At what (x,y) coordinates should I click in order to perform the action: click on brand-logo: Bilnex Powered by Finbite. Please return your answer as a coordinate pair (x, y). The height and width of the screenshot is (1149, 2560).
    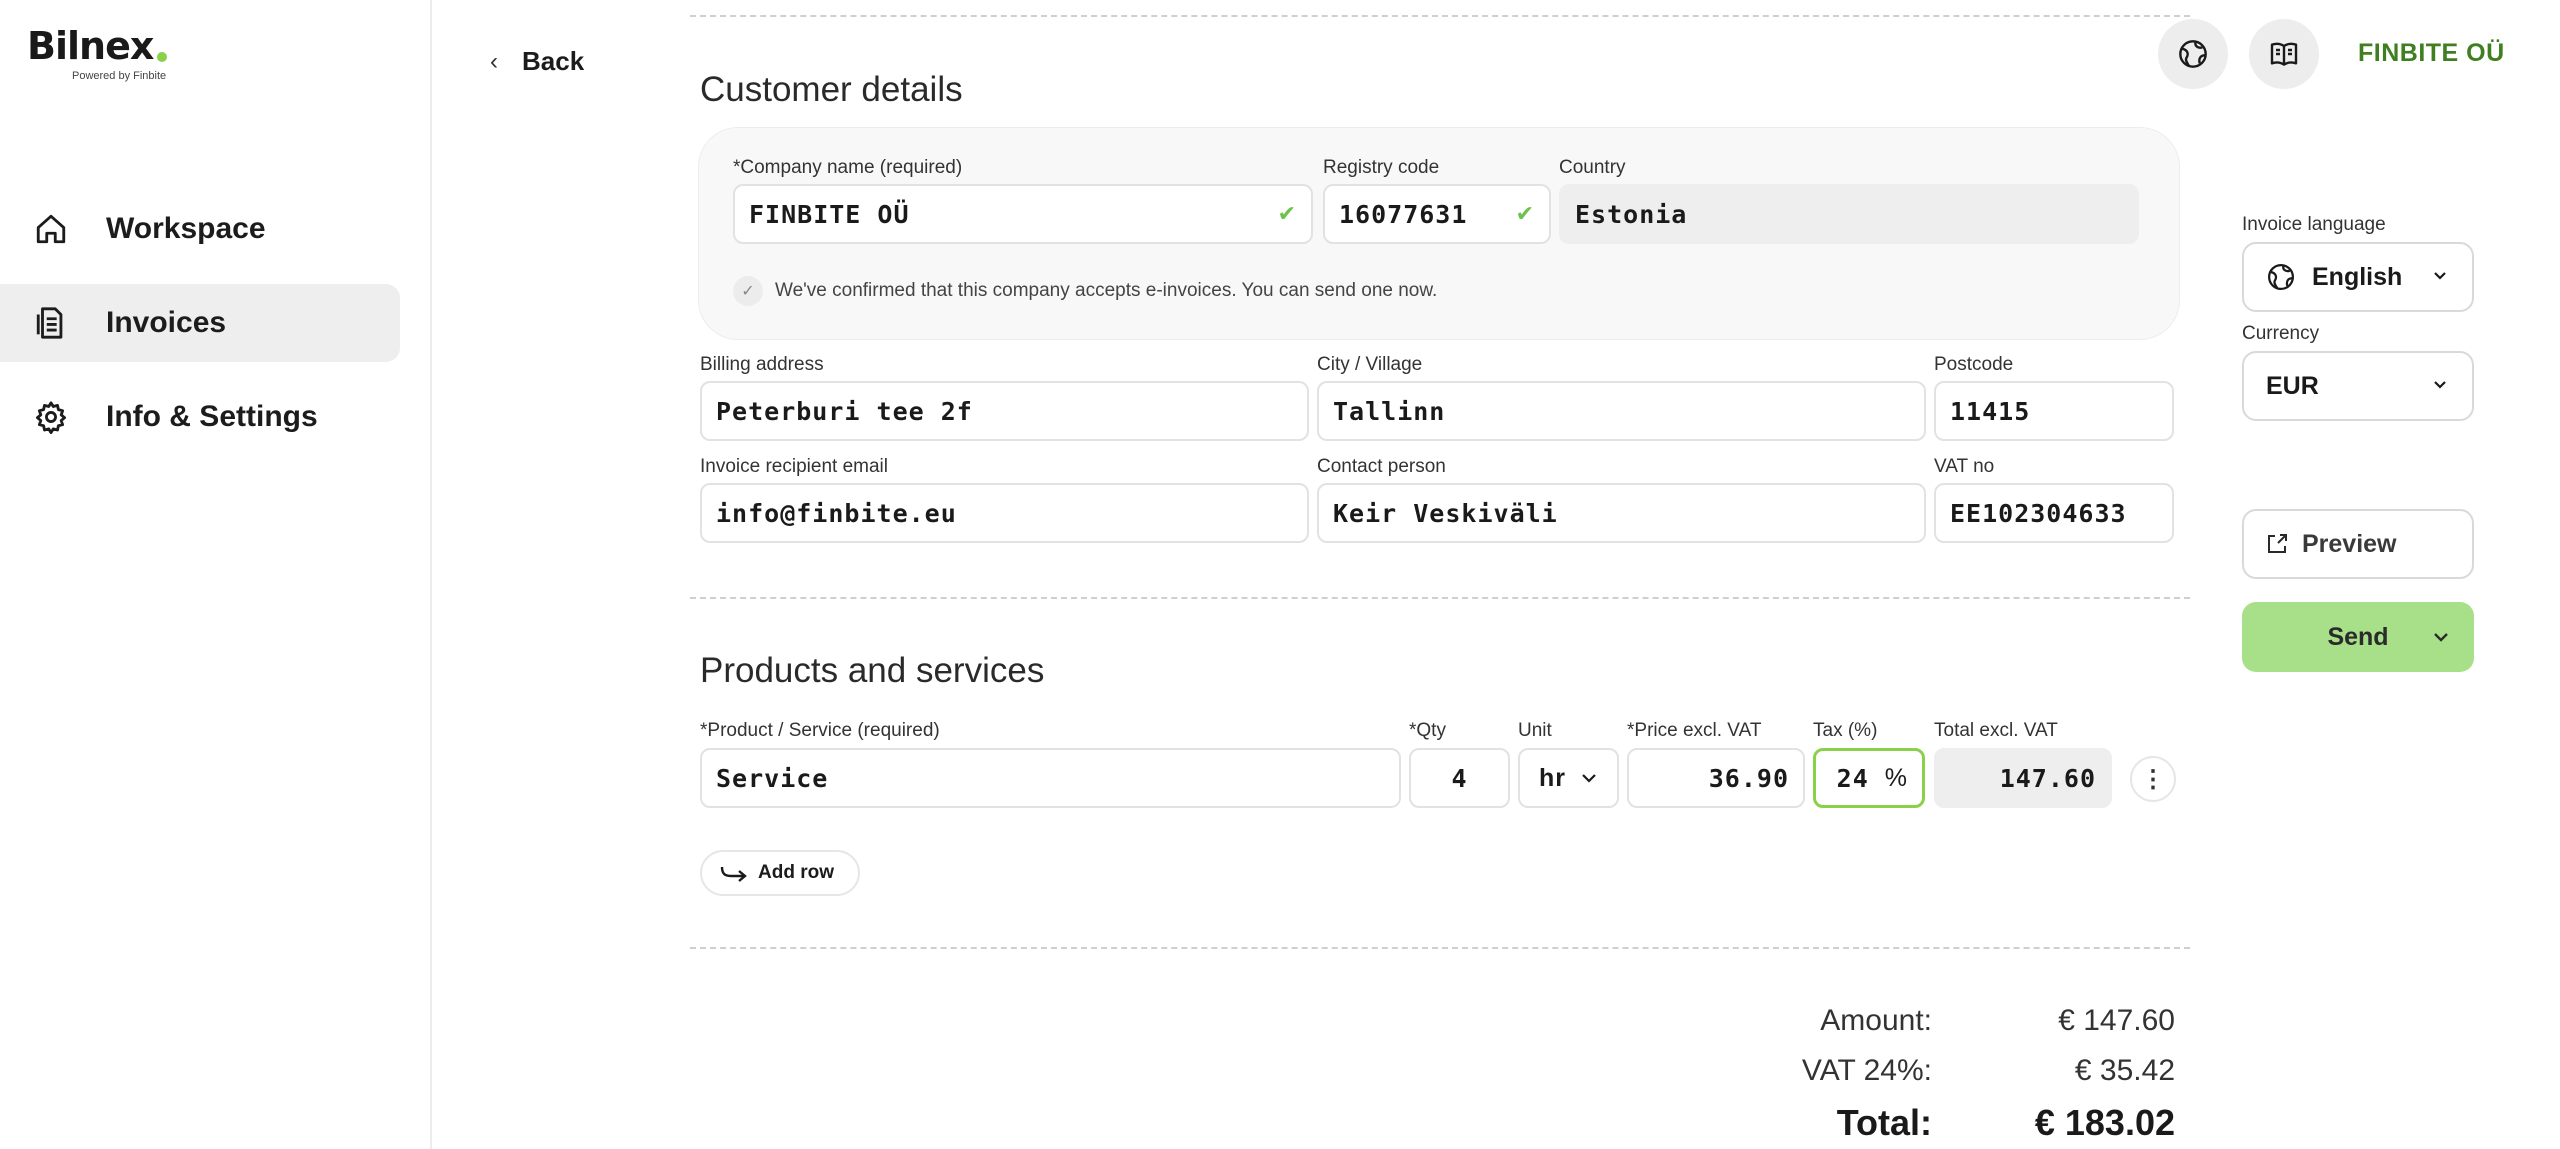
    Looking at the image, I should click on (97, 53).